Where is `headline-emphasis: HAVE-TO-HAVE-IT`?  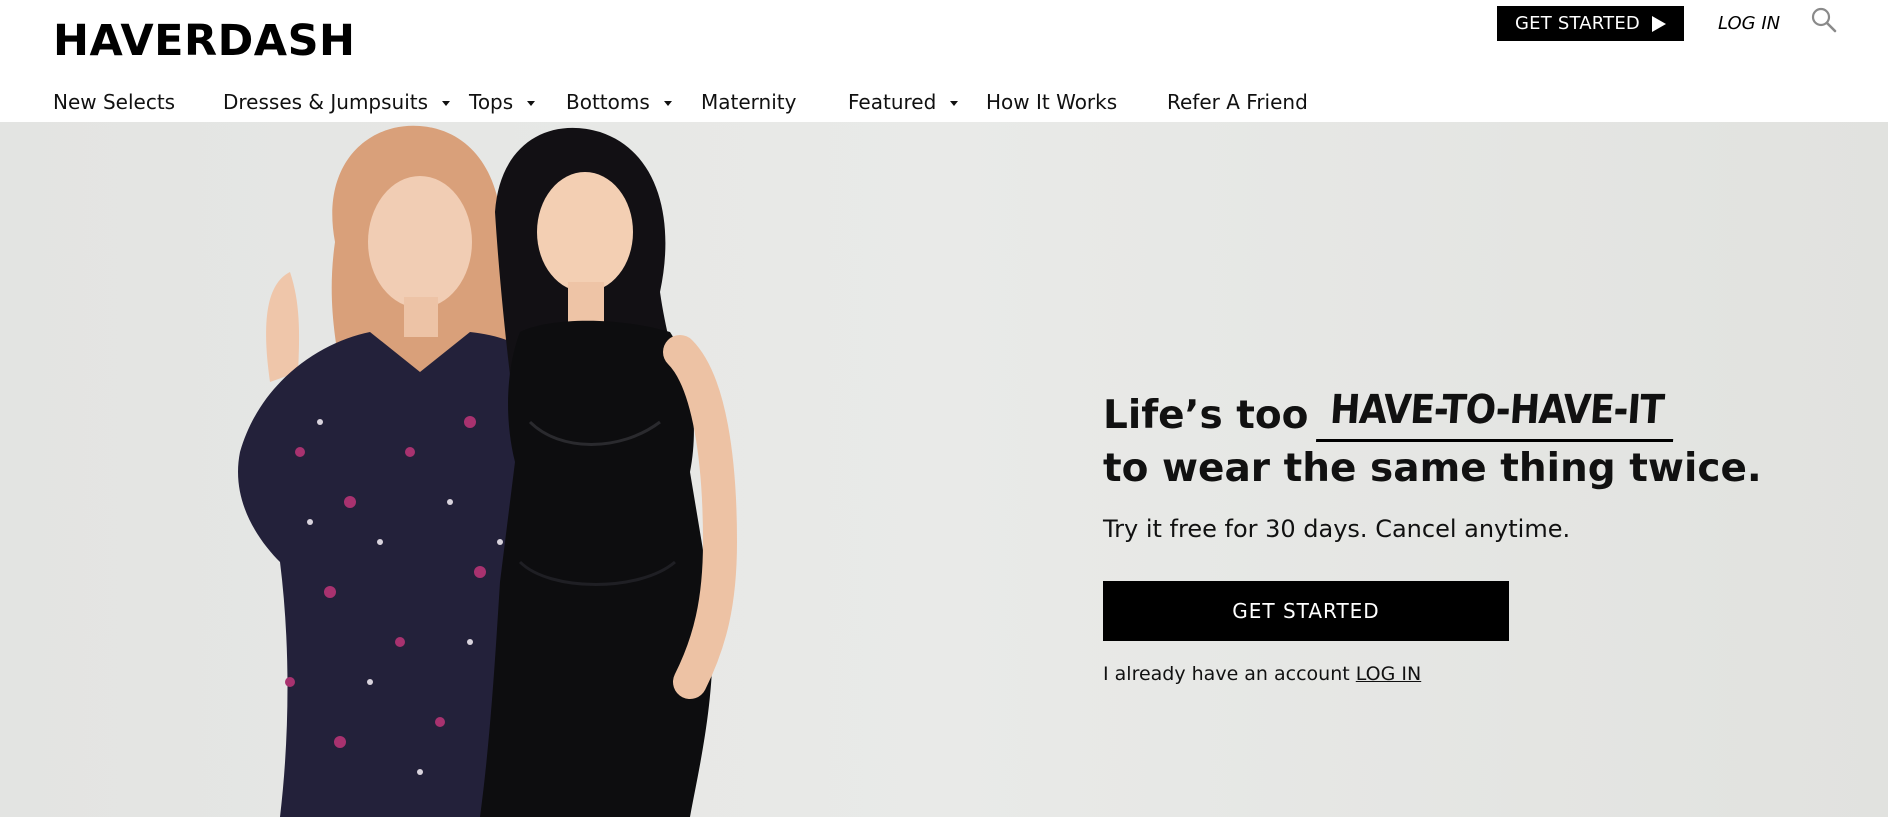 headline-emphasis: HAVE-TO-HAVE-IT is located at coordinates (1497, 413).